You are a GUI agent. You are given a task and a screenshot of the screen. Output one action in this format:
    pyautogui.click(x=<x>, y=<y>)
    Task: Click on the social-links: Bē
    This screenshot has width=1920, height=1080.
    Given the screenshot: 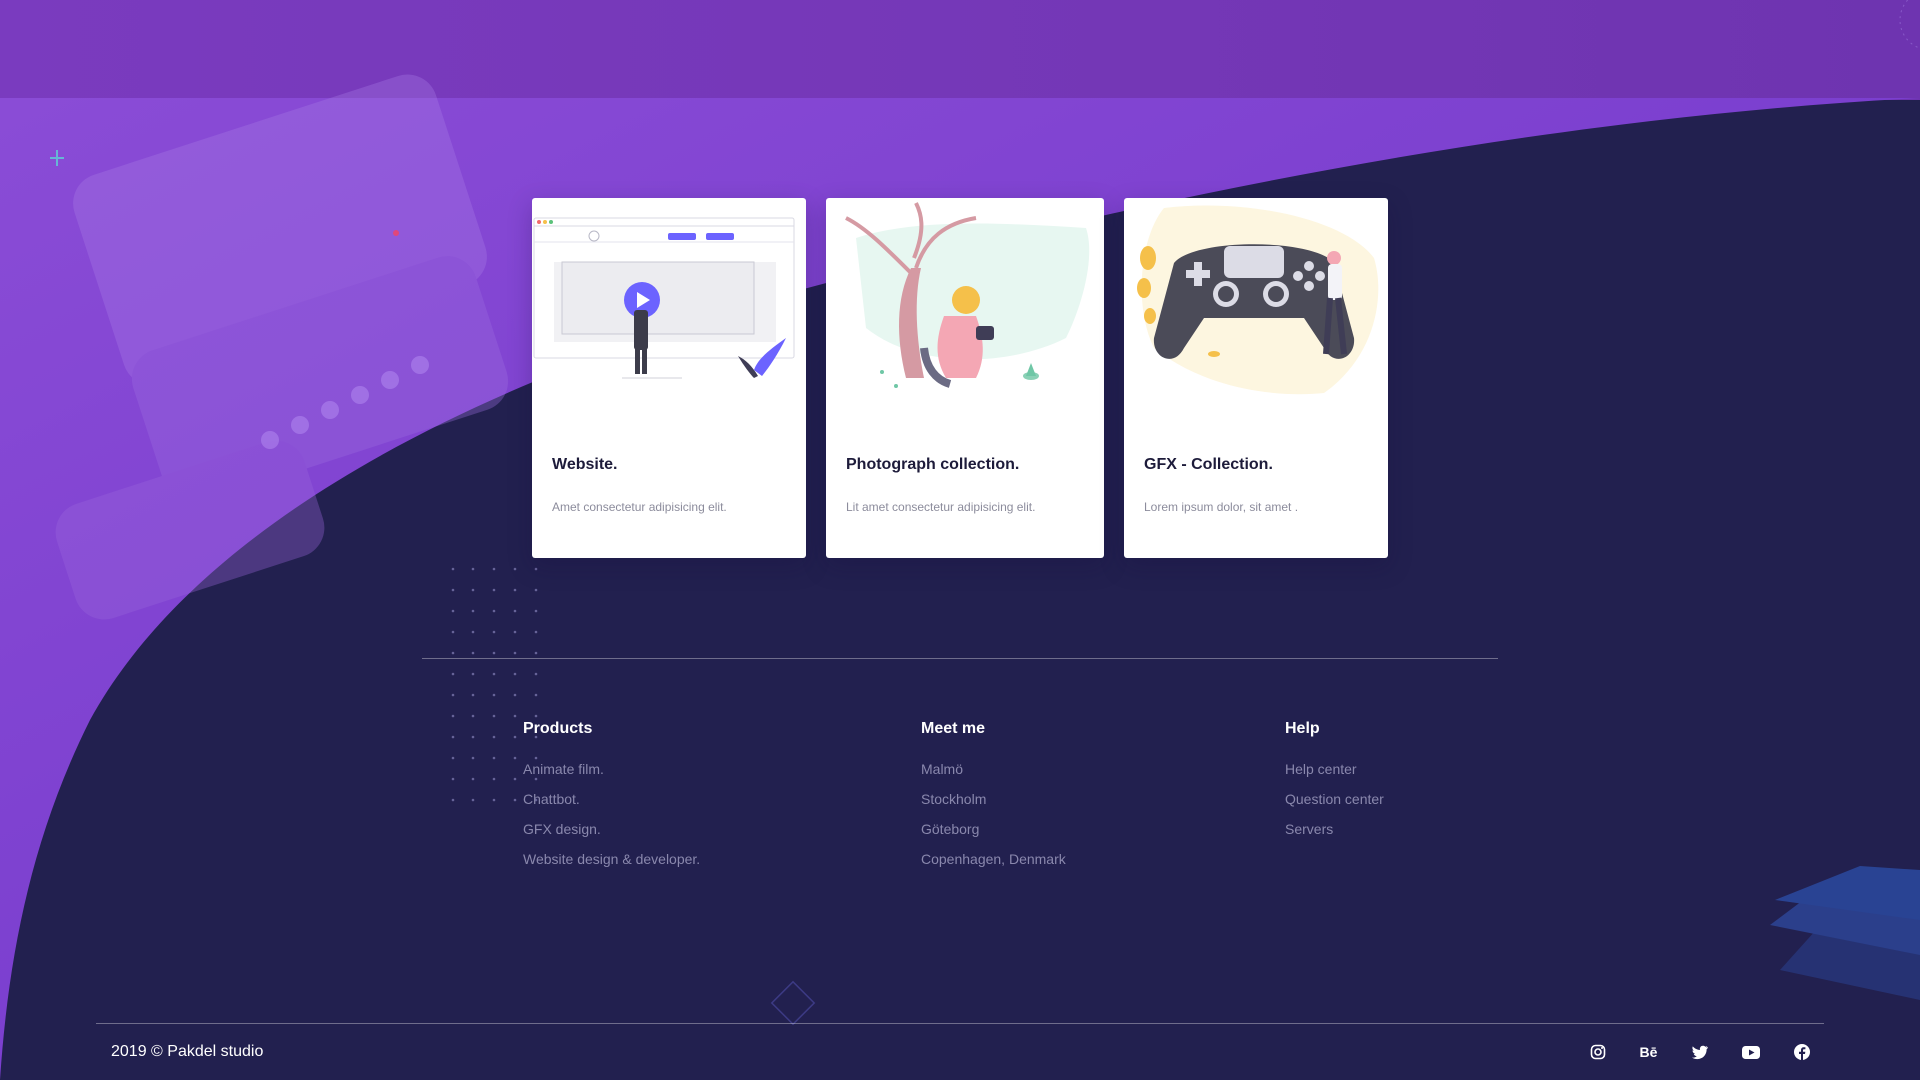 What is the action you would take?
    pyautogui.click(x=1699, y=1052)
    